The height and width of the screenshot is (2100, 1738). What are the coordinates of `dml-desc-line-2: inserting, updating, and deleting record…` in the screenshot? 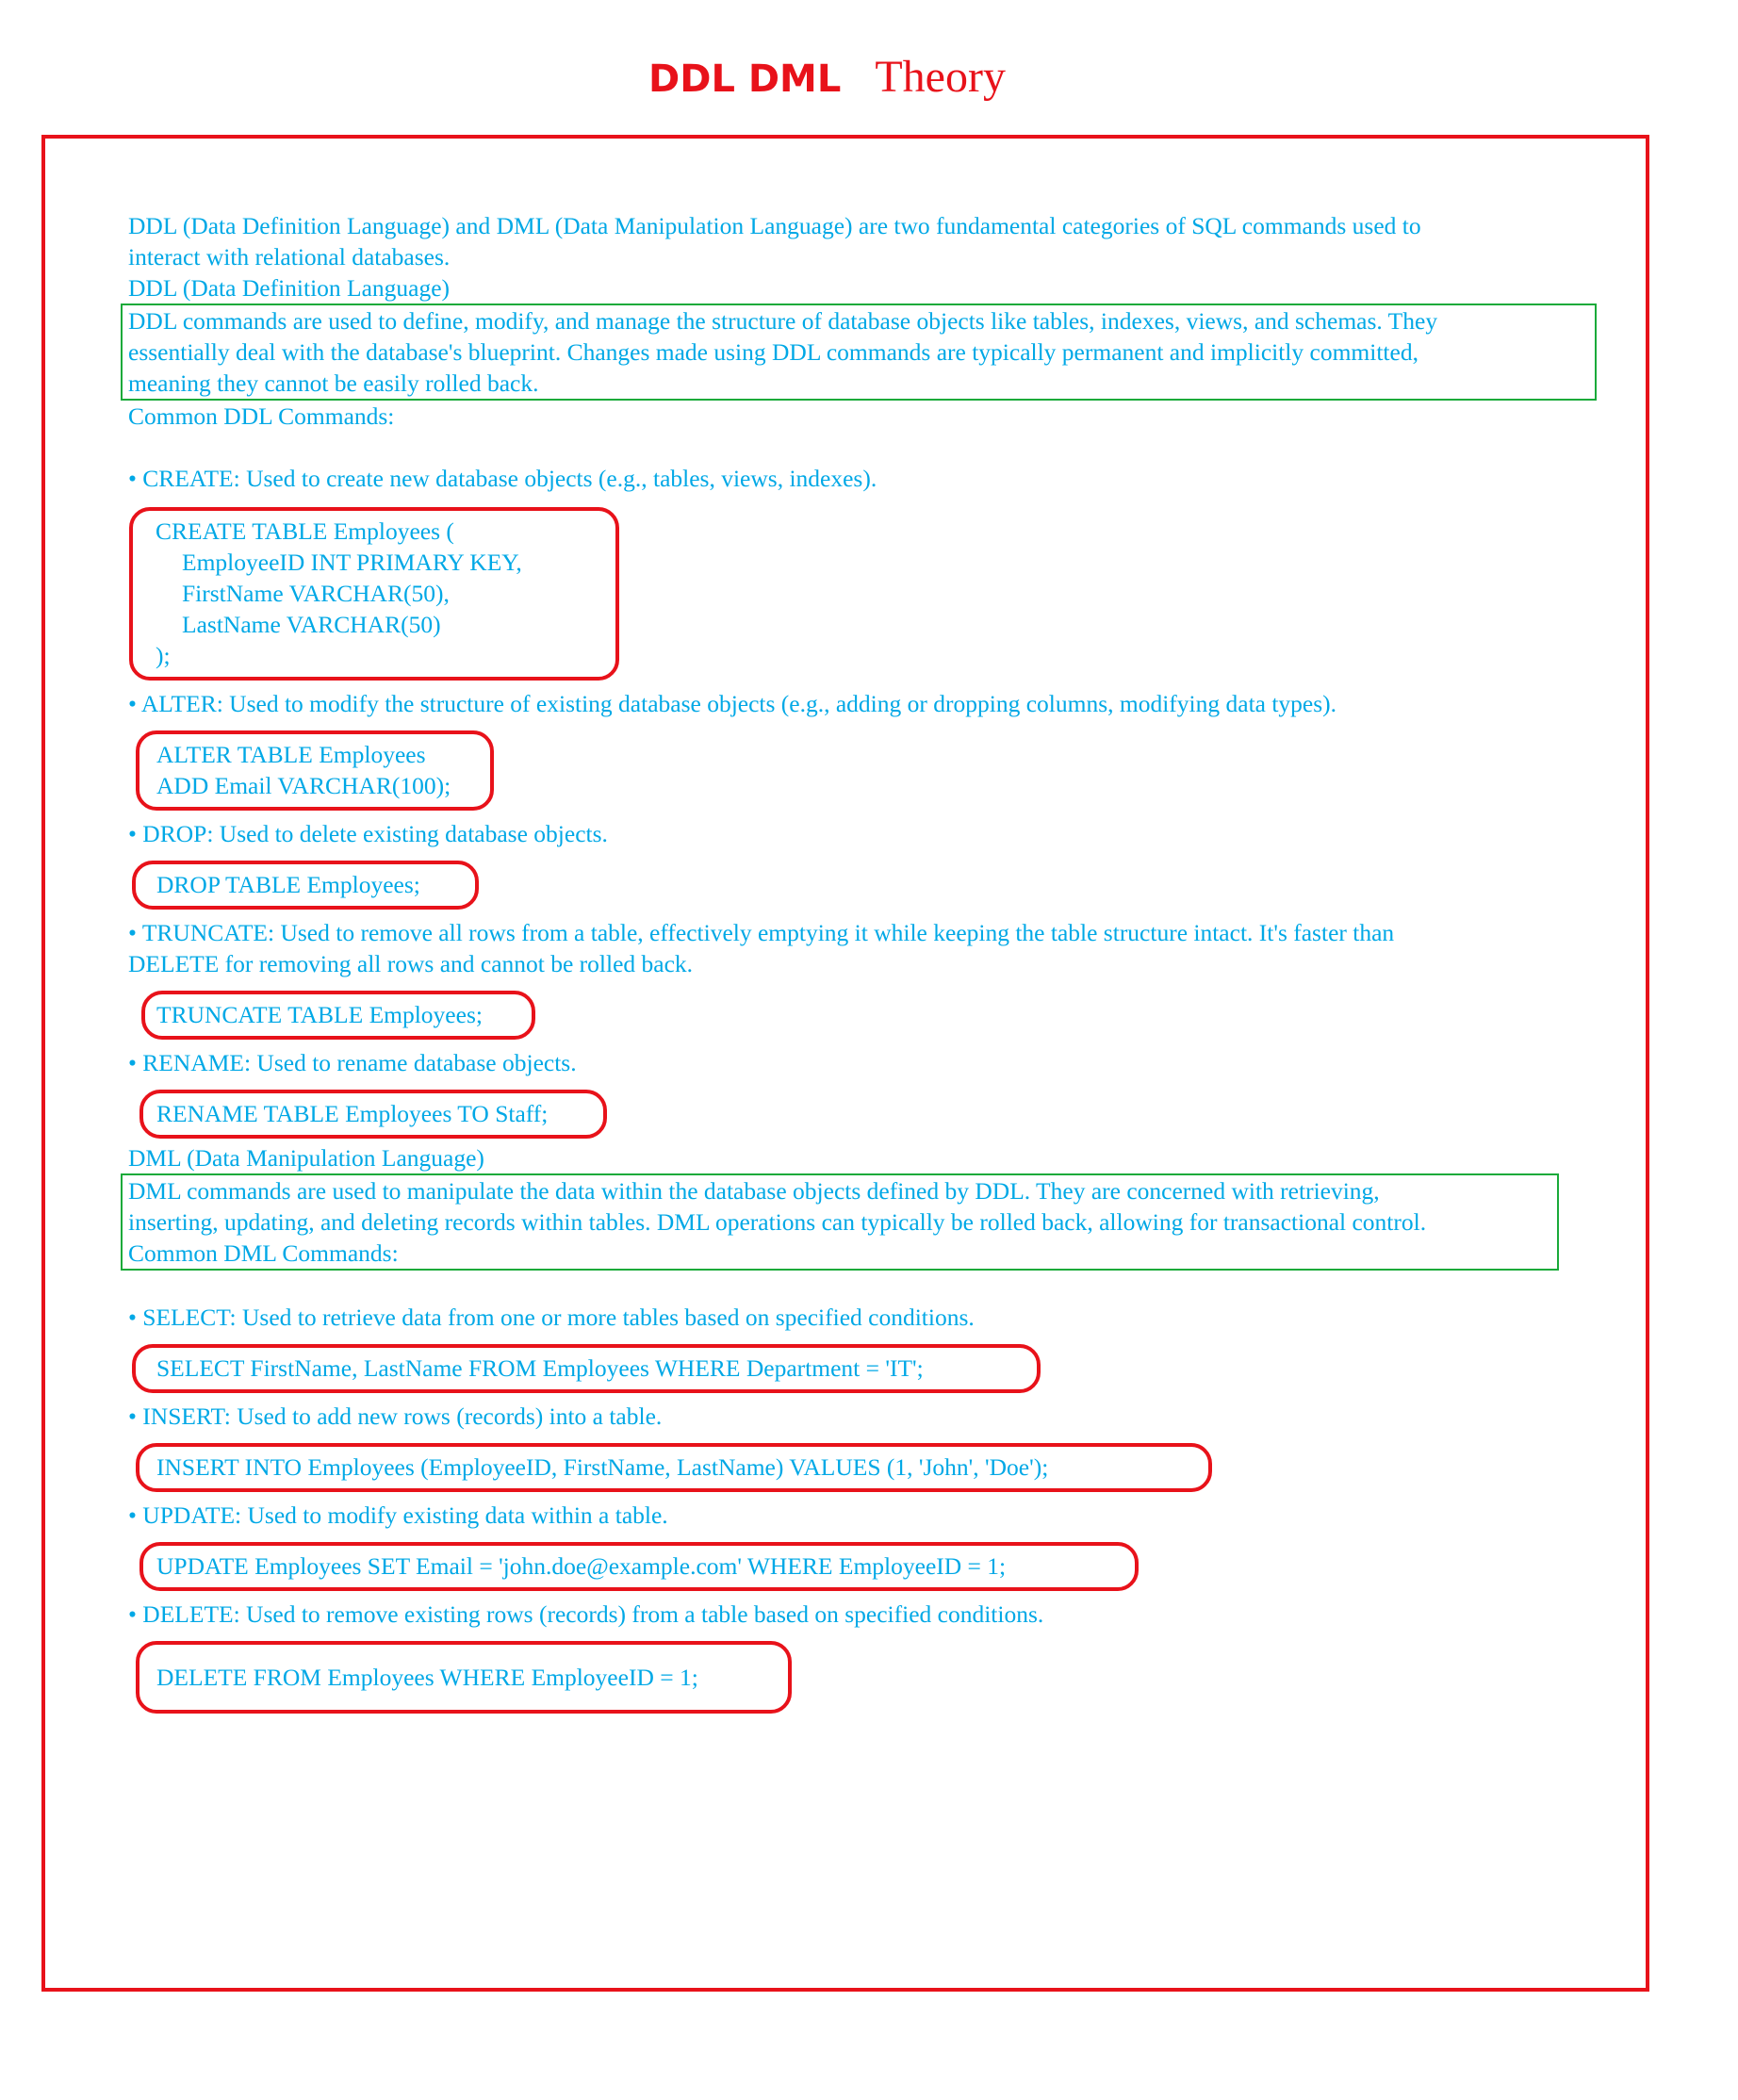 It's located at (777, 1222).